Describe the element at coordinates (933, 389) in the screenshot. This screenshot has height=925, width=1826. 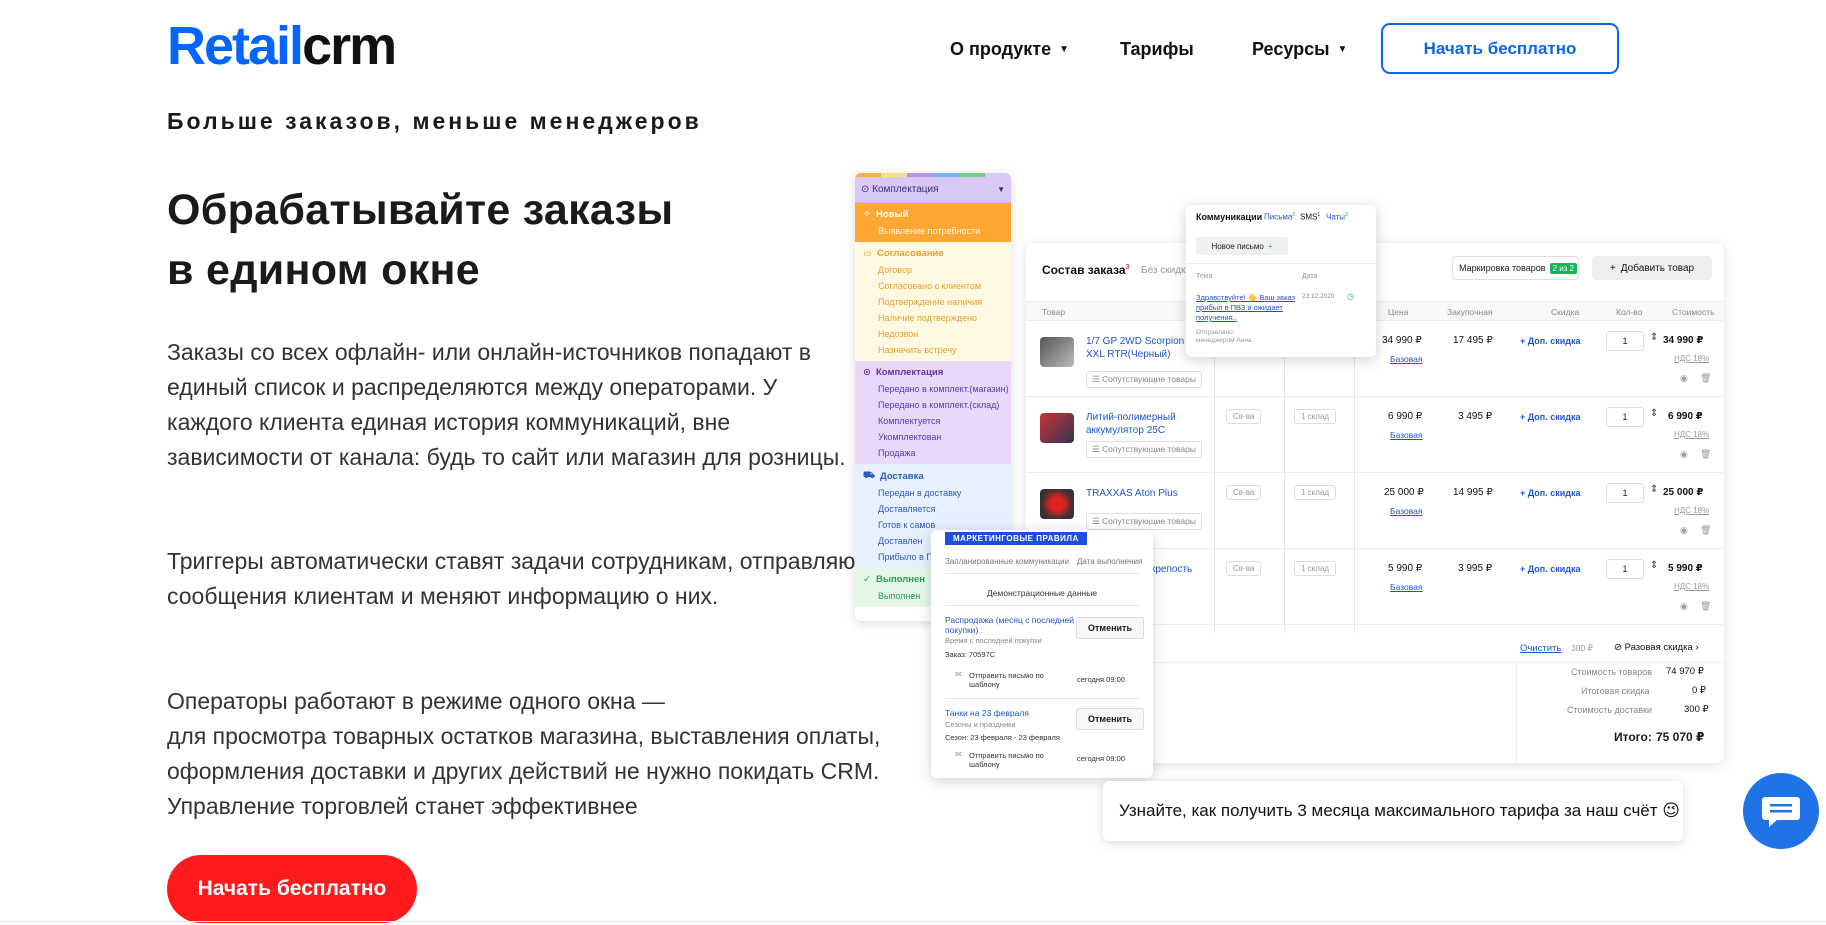
I see `status-item: Передано в комплект.(магазин)` at that location.